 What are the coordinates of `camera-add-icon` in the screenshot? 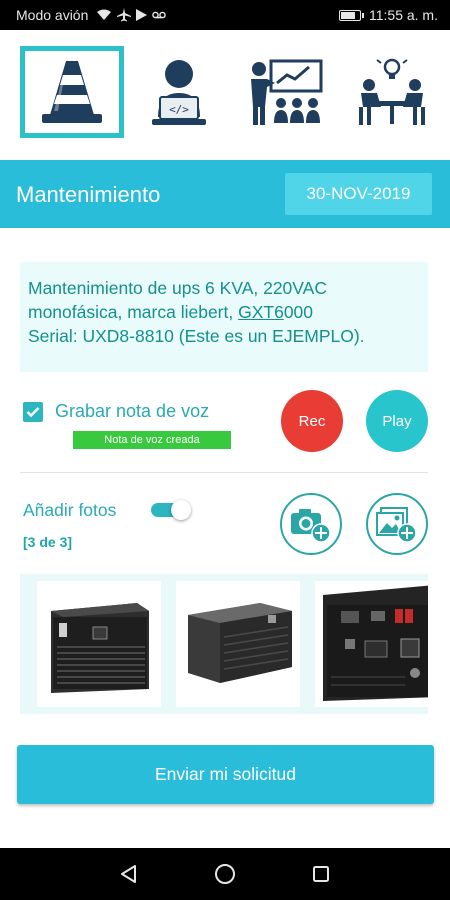 It's located at (311, 526).